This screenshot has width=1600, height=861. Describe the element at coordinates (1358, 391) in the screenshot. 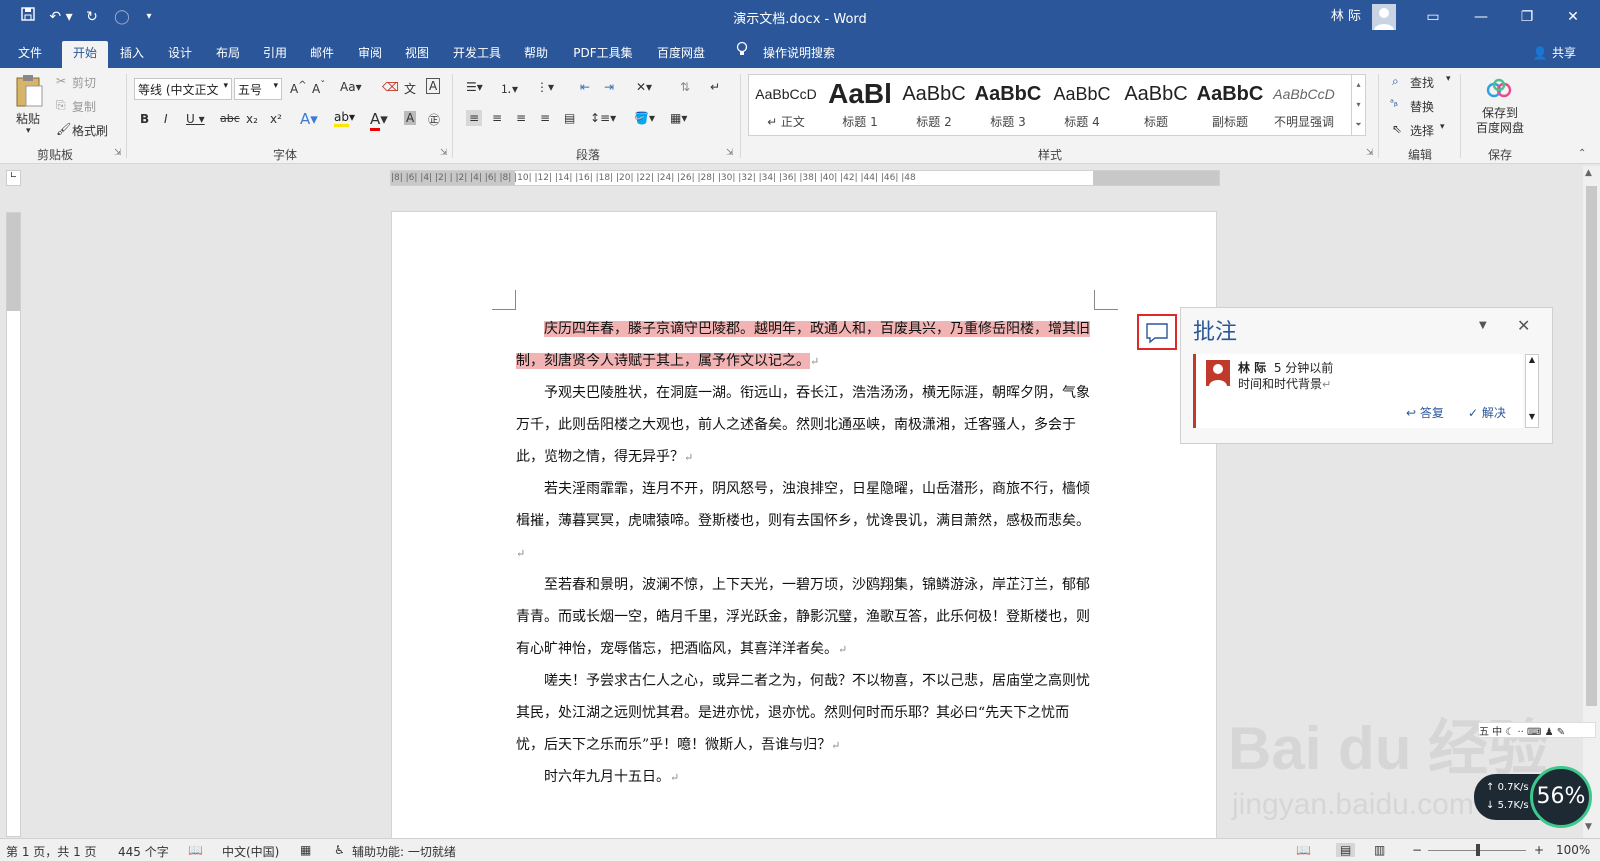

I see `comment-card: 林 际 5 分钟以前 时间和时代背景↵ ↩ 答复 ✓ 解决` at that location.